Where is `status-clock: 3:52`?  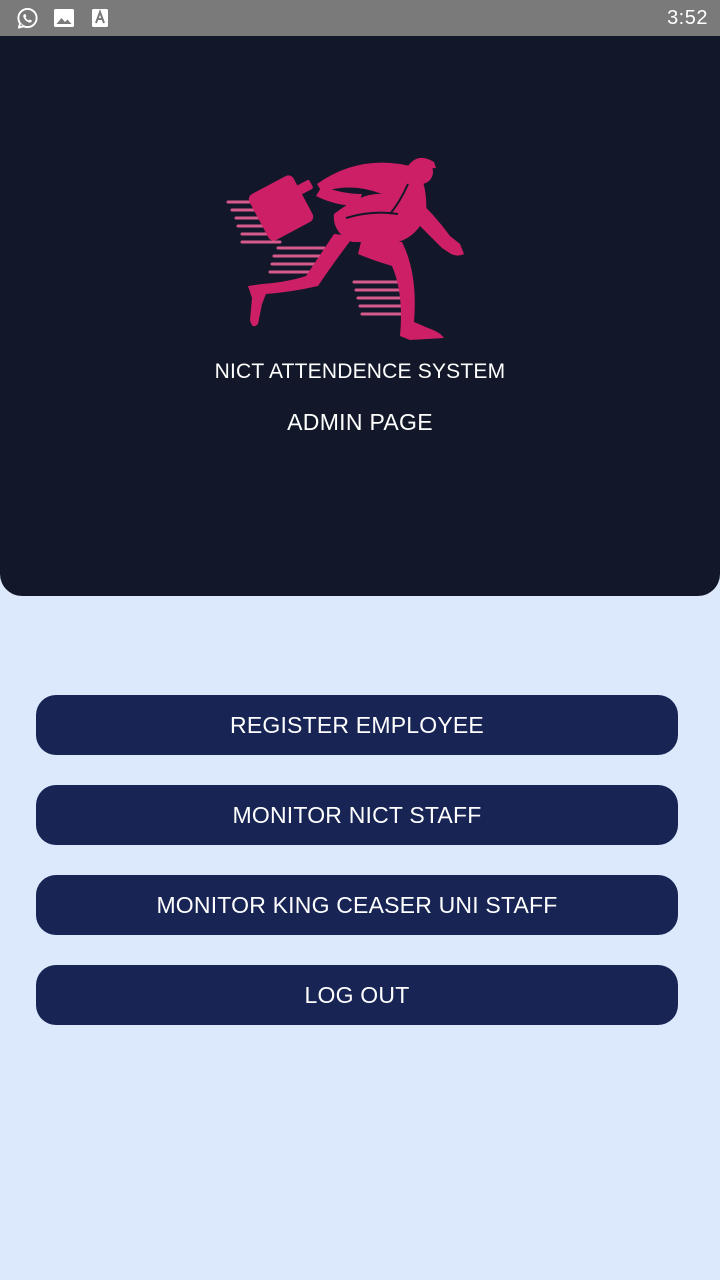 status-clock: 3:52 is located at coordinates (687, 17).